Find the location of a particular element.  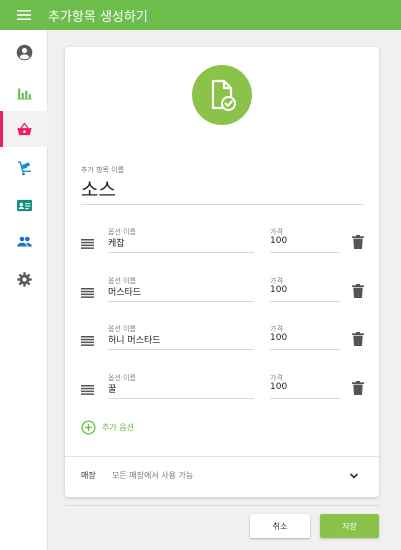

store-availability-dropdown: 매장 모든 매장에서 사용 가능 is located at coordinates (222, 477).